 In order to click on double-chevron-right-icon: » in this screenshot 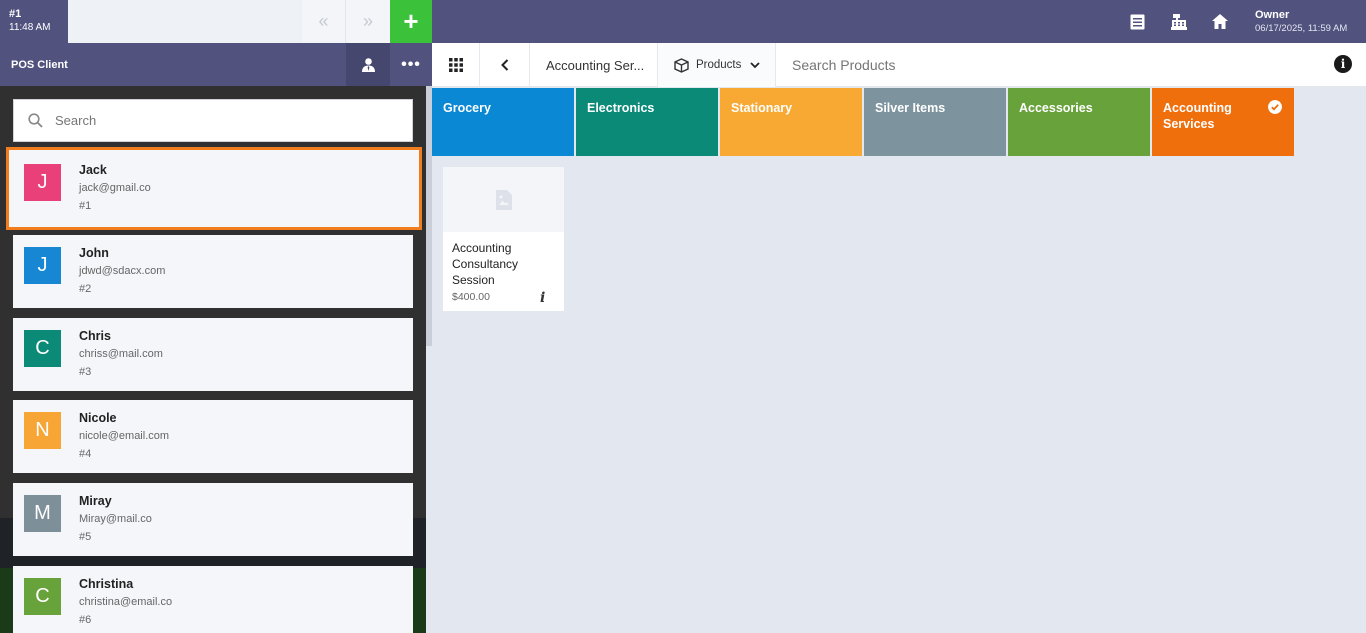, I will do `click(367, 21)`.